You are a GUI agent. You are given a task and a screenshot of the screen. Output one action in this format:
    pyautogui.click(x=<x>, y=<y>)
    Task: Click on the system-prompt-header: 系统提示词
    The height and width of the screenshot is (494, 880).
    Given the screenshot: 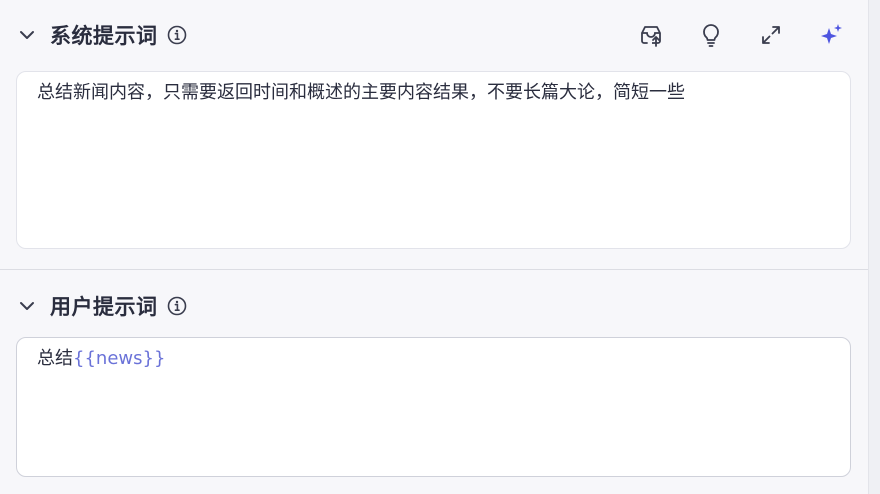 What is the action you would take?
    pyautogui.click(x=434, y=35)
    